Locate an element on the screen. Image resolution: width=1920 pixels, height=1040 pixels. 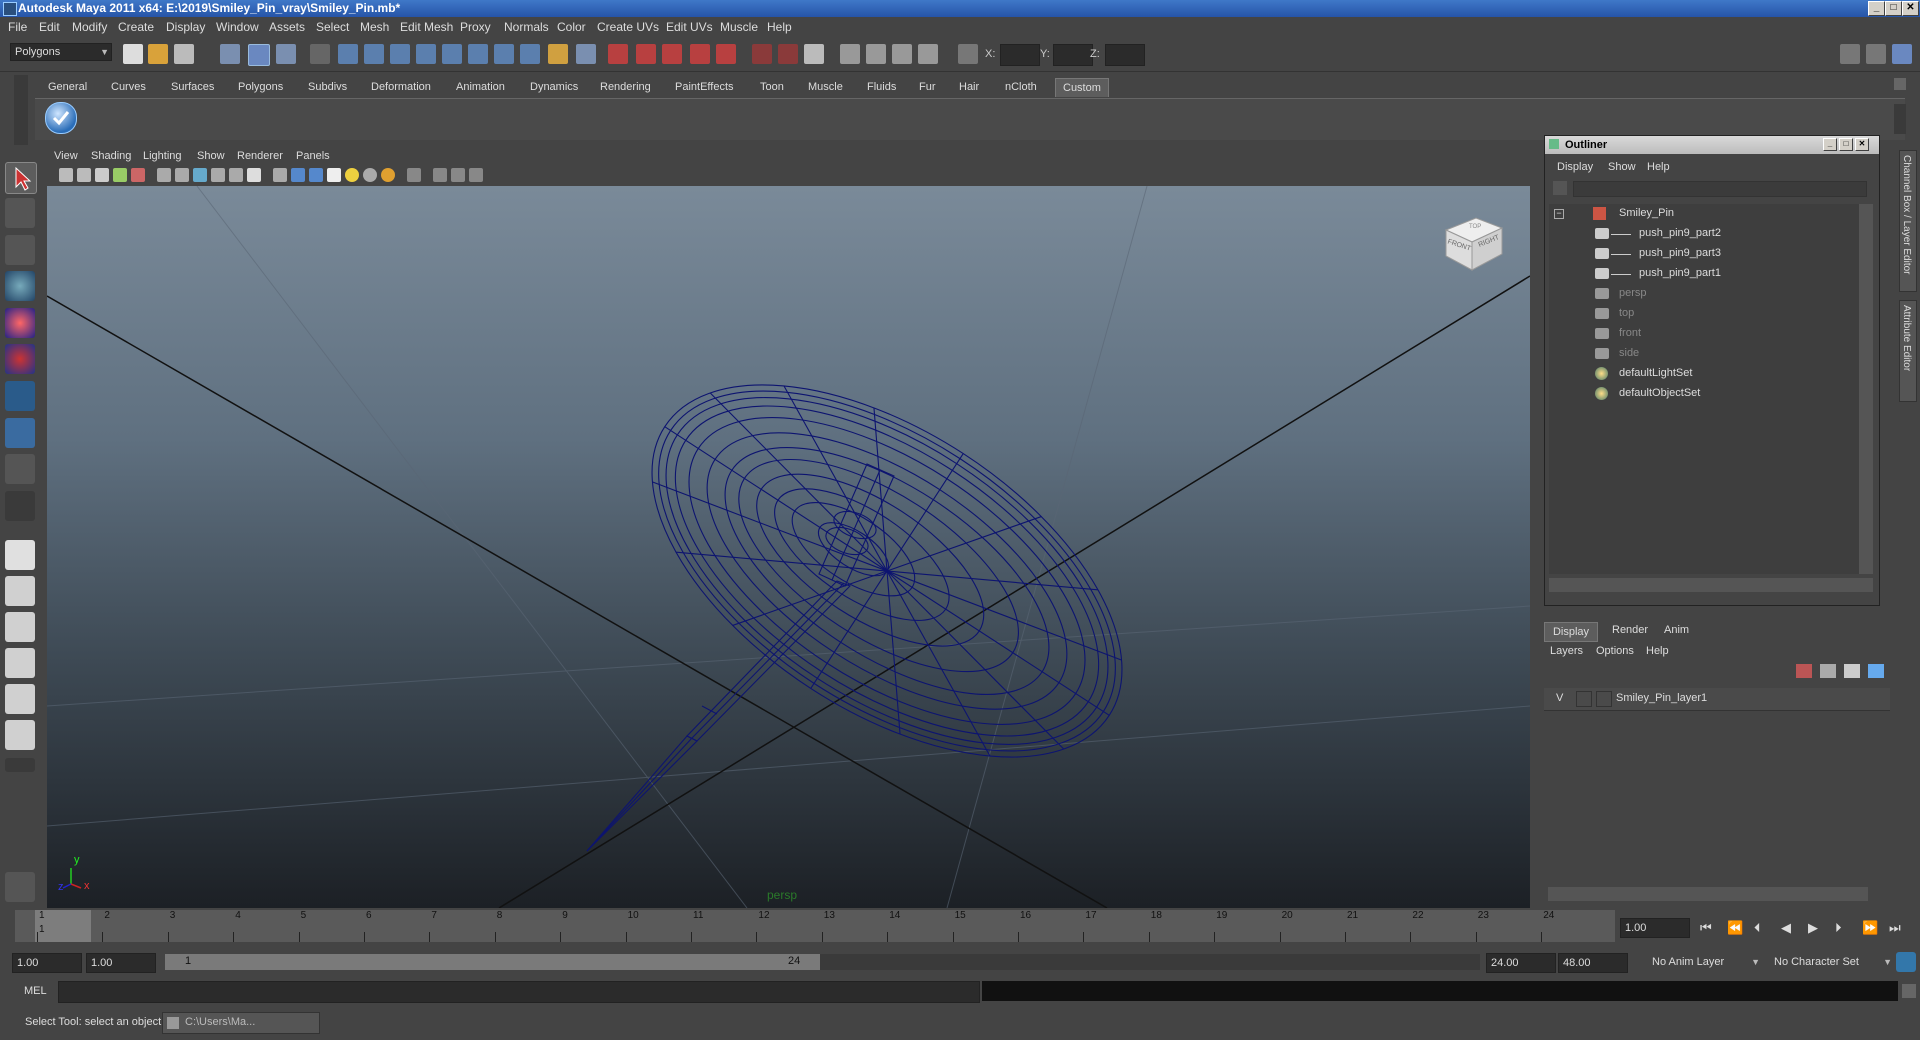
magnet-off-icon is located at coordinates (726, 54).